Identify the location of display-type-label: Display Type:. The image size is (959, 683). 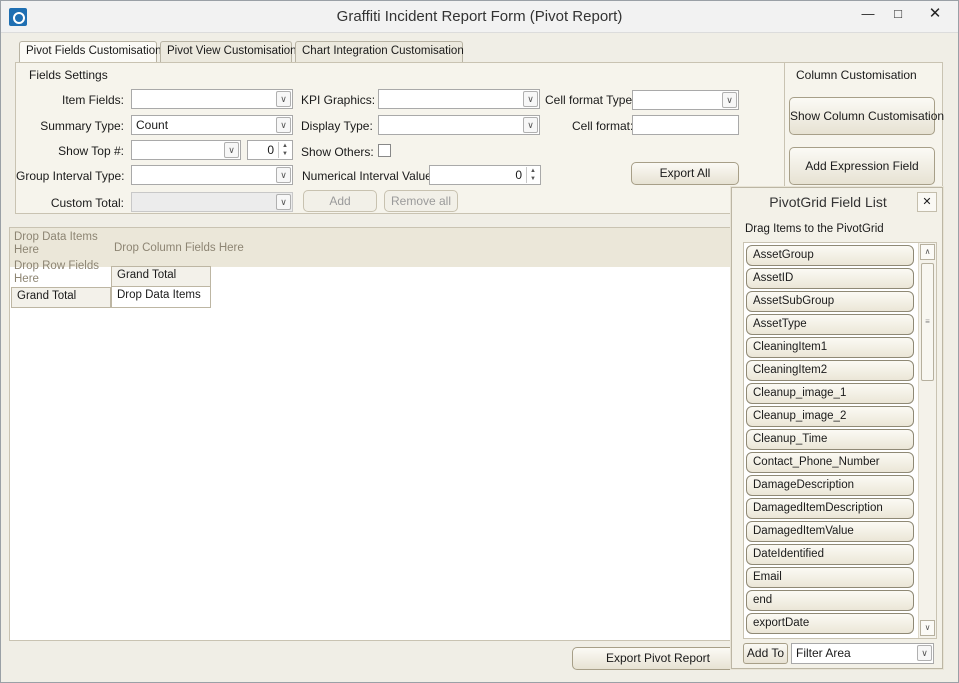
(337, 126).